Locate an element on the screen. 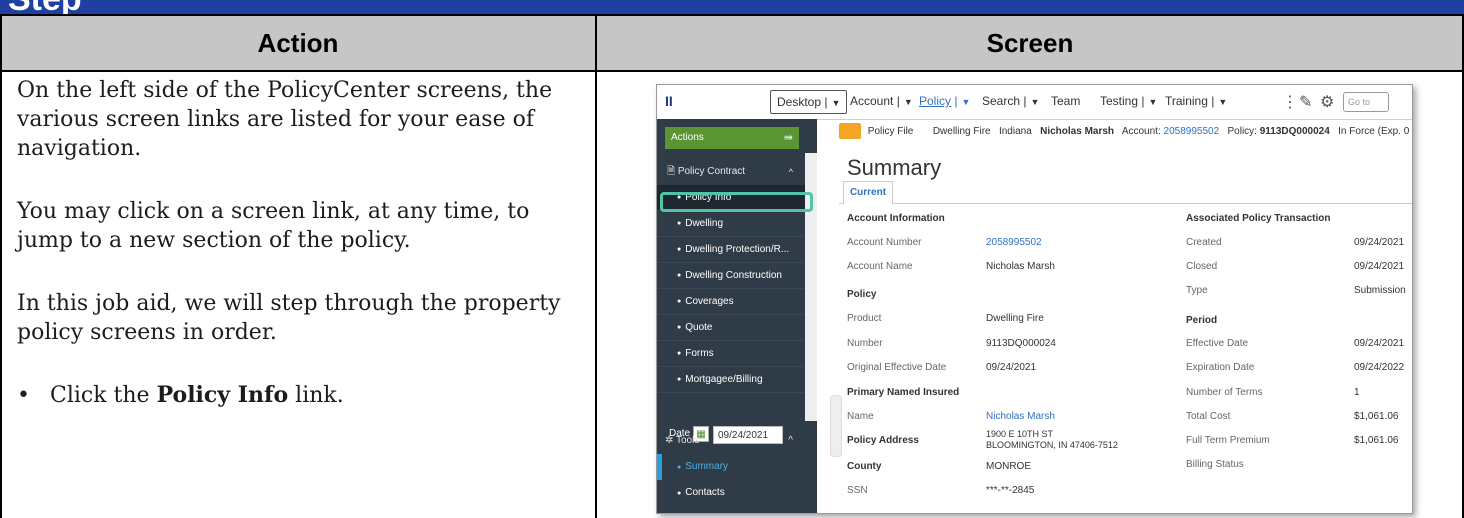 This screenshot has width=1464, height=518. left-border is located at coordinates (1, 266).